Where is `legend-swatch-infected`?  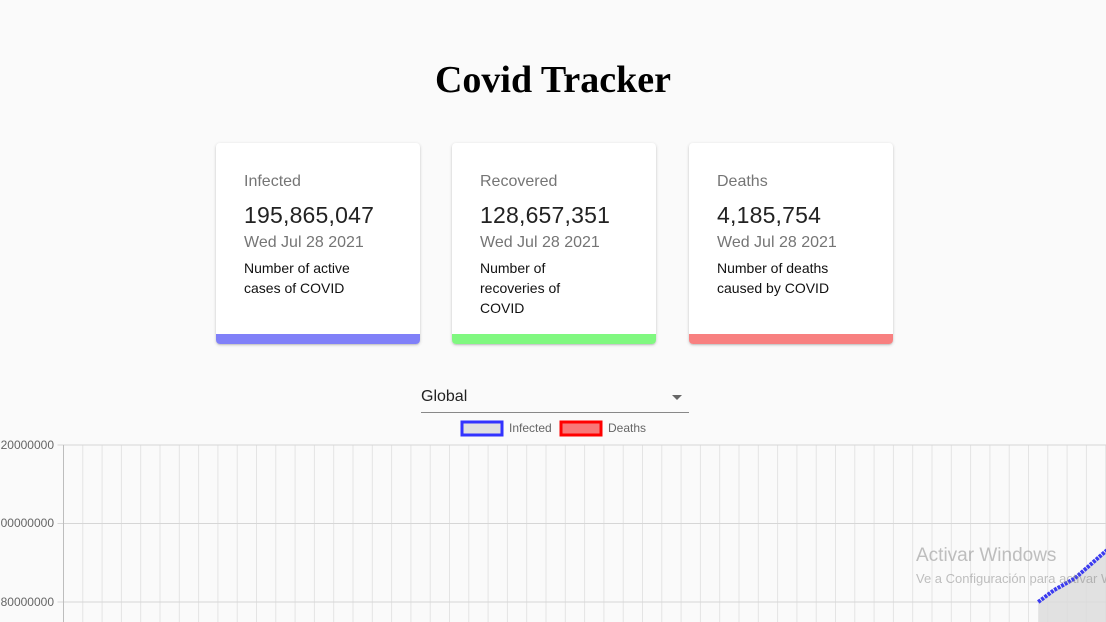 legend-swatch-infected is located at coordinates (482, 428).